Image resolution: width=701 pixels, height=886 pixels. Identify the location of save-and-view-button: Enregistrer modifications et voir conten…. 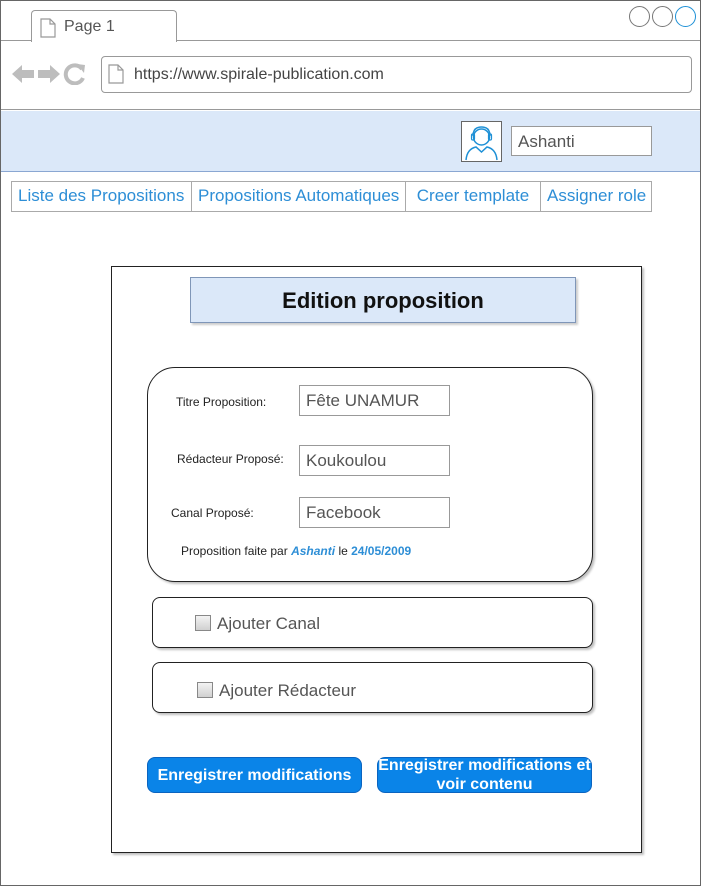
(484, 775).